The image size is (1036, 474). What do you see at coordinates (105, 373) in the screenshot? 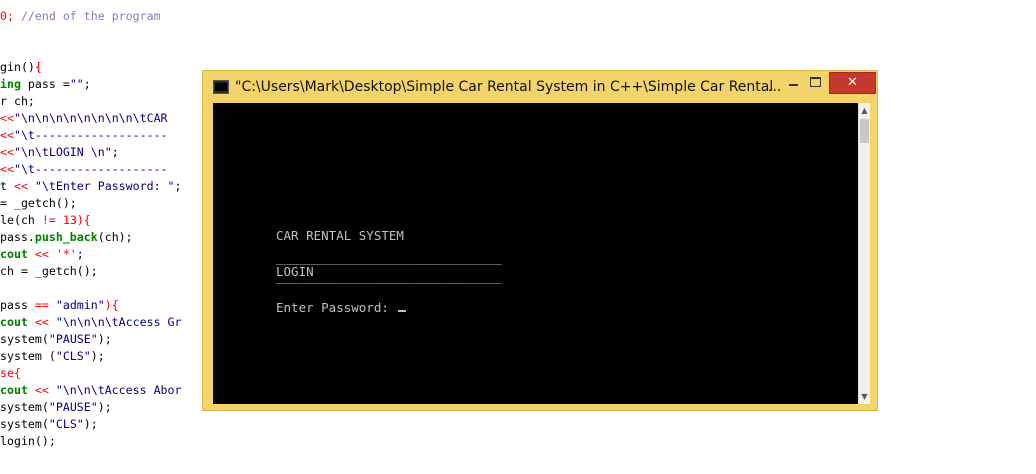
I see `code-line: se{` at bounding box center [105, 373].